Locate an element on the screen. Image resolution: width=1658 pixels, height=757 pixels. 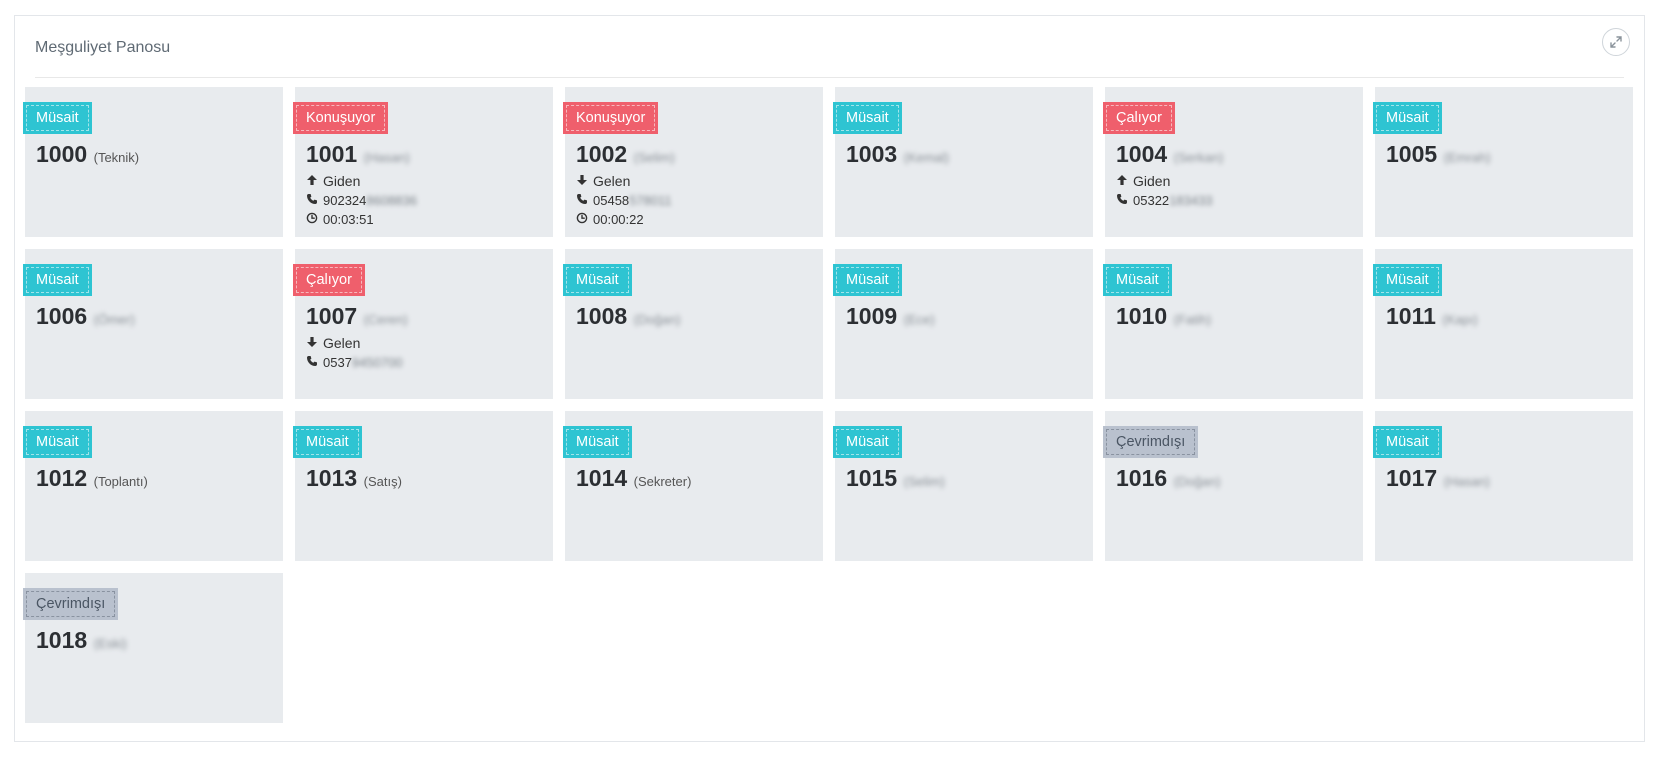
extension-header: 1004 (Serkan) is located at coordinates (1169, 154).